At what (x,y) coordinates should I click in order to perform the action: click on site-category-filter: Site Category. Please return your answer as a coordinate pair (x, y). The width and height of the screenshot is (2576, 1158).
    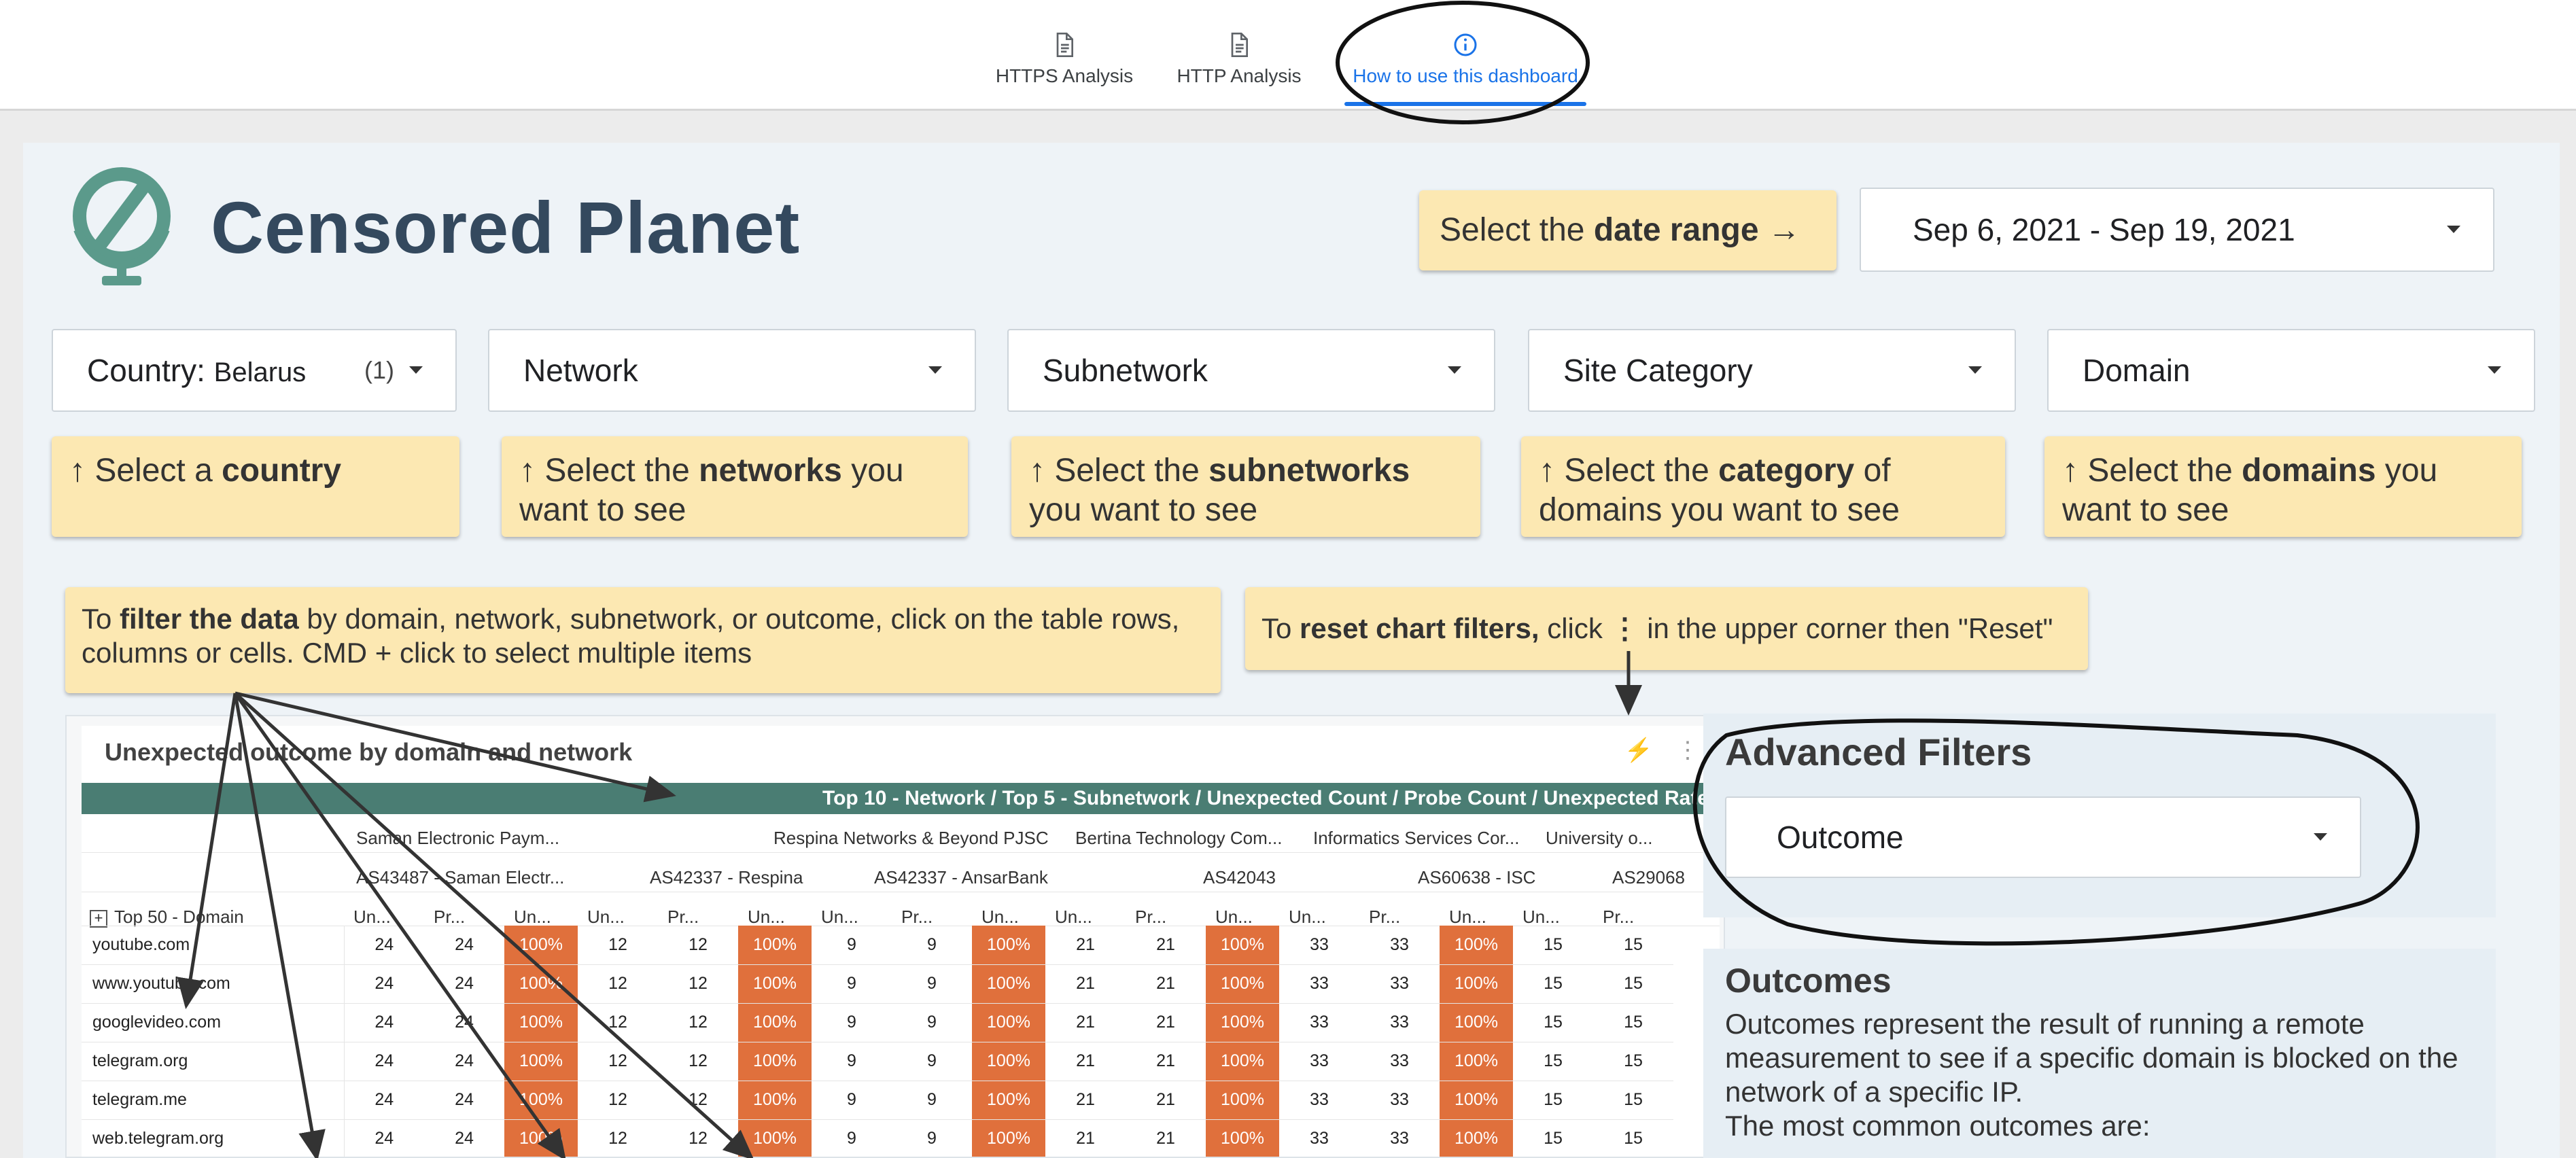
    Looking at the image, I should click on (1772, 370).